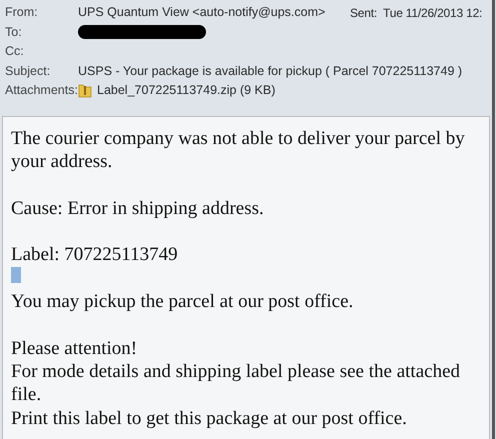 Image resolution: width=496 pixels, height=439 pixels. Describe the element at coordinates (28, 71) in the screenshot. I see `field-label: Subject:` at that location.